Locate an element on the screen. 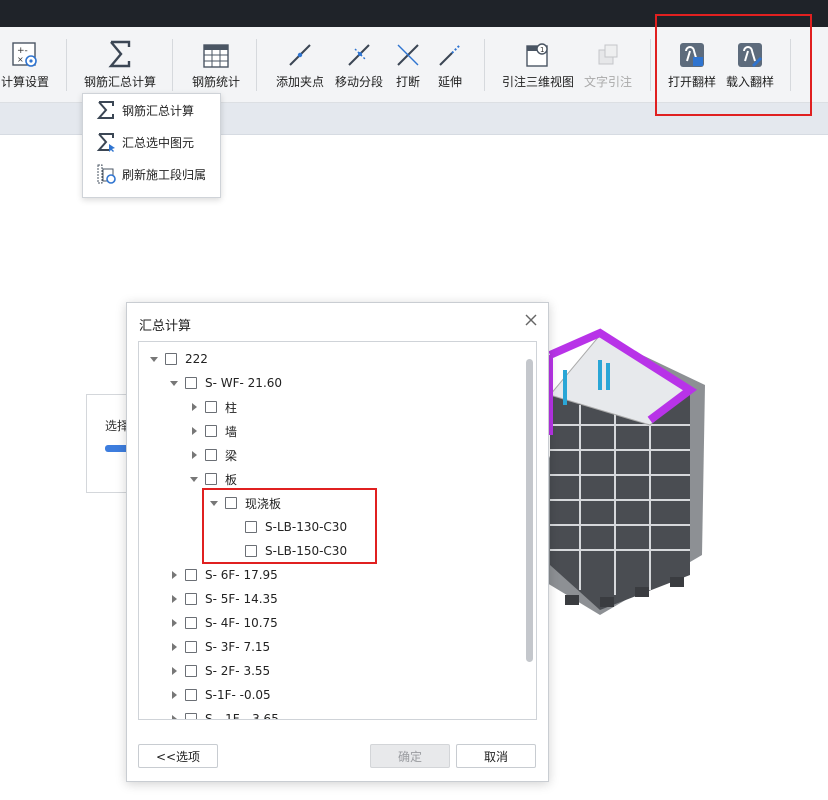 This screenshot has height=800, width=828. open-layout-button: 打开翻样 is located at coordinates (692, 64).